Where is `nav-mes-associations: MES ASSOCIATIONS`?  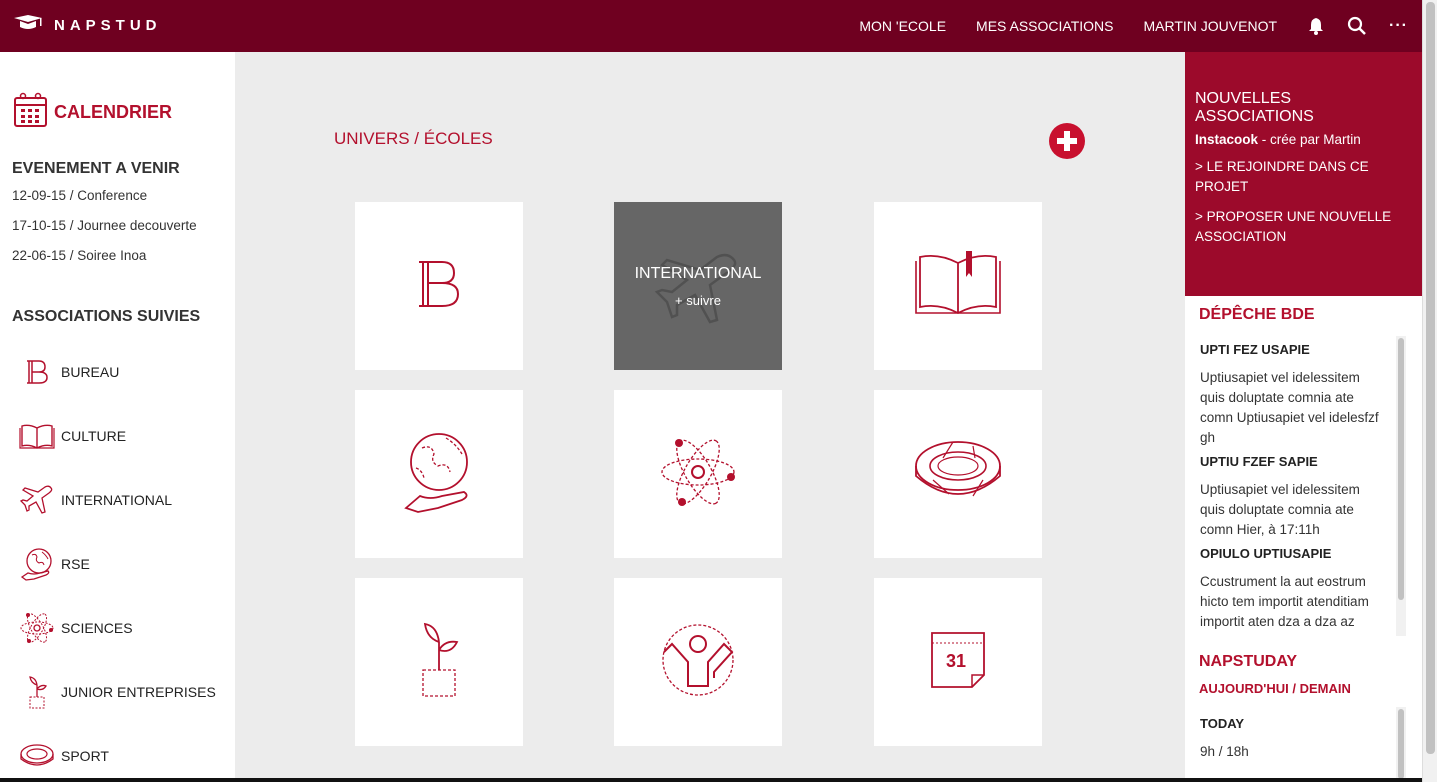
nav-mes-associations: MES ASSOCIATIONS is located at coordinates (1044, 26).